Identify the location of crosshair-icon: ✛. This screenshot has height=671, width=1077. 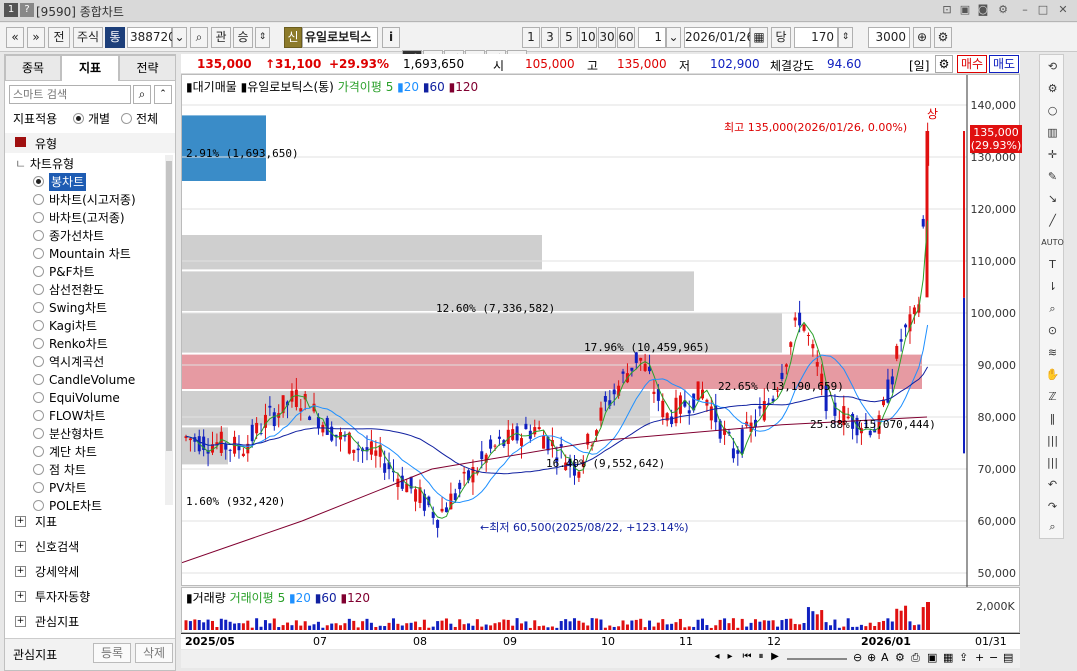
(1052, 155).